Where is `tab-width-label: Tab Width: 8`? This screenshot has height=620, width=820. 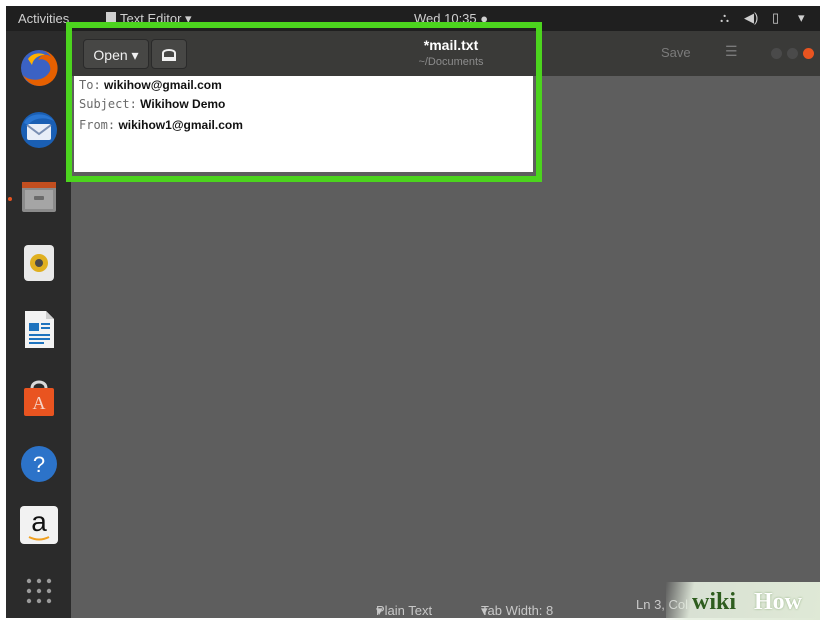 tab-width-label: Tab Width: 8 is located at coordinates (517, 610).